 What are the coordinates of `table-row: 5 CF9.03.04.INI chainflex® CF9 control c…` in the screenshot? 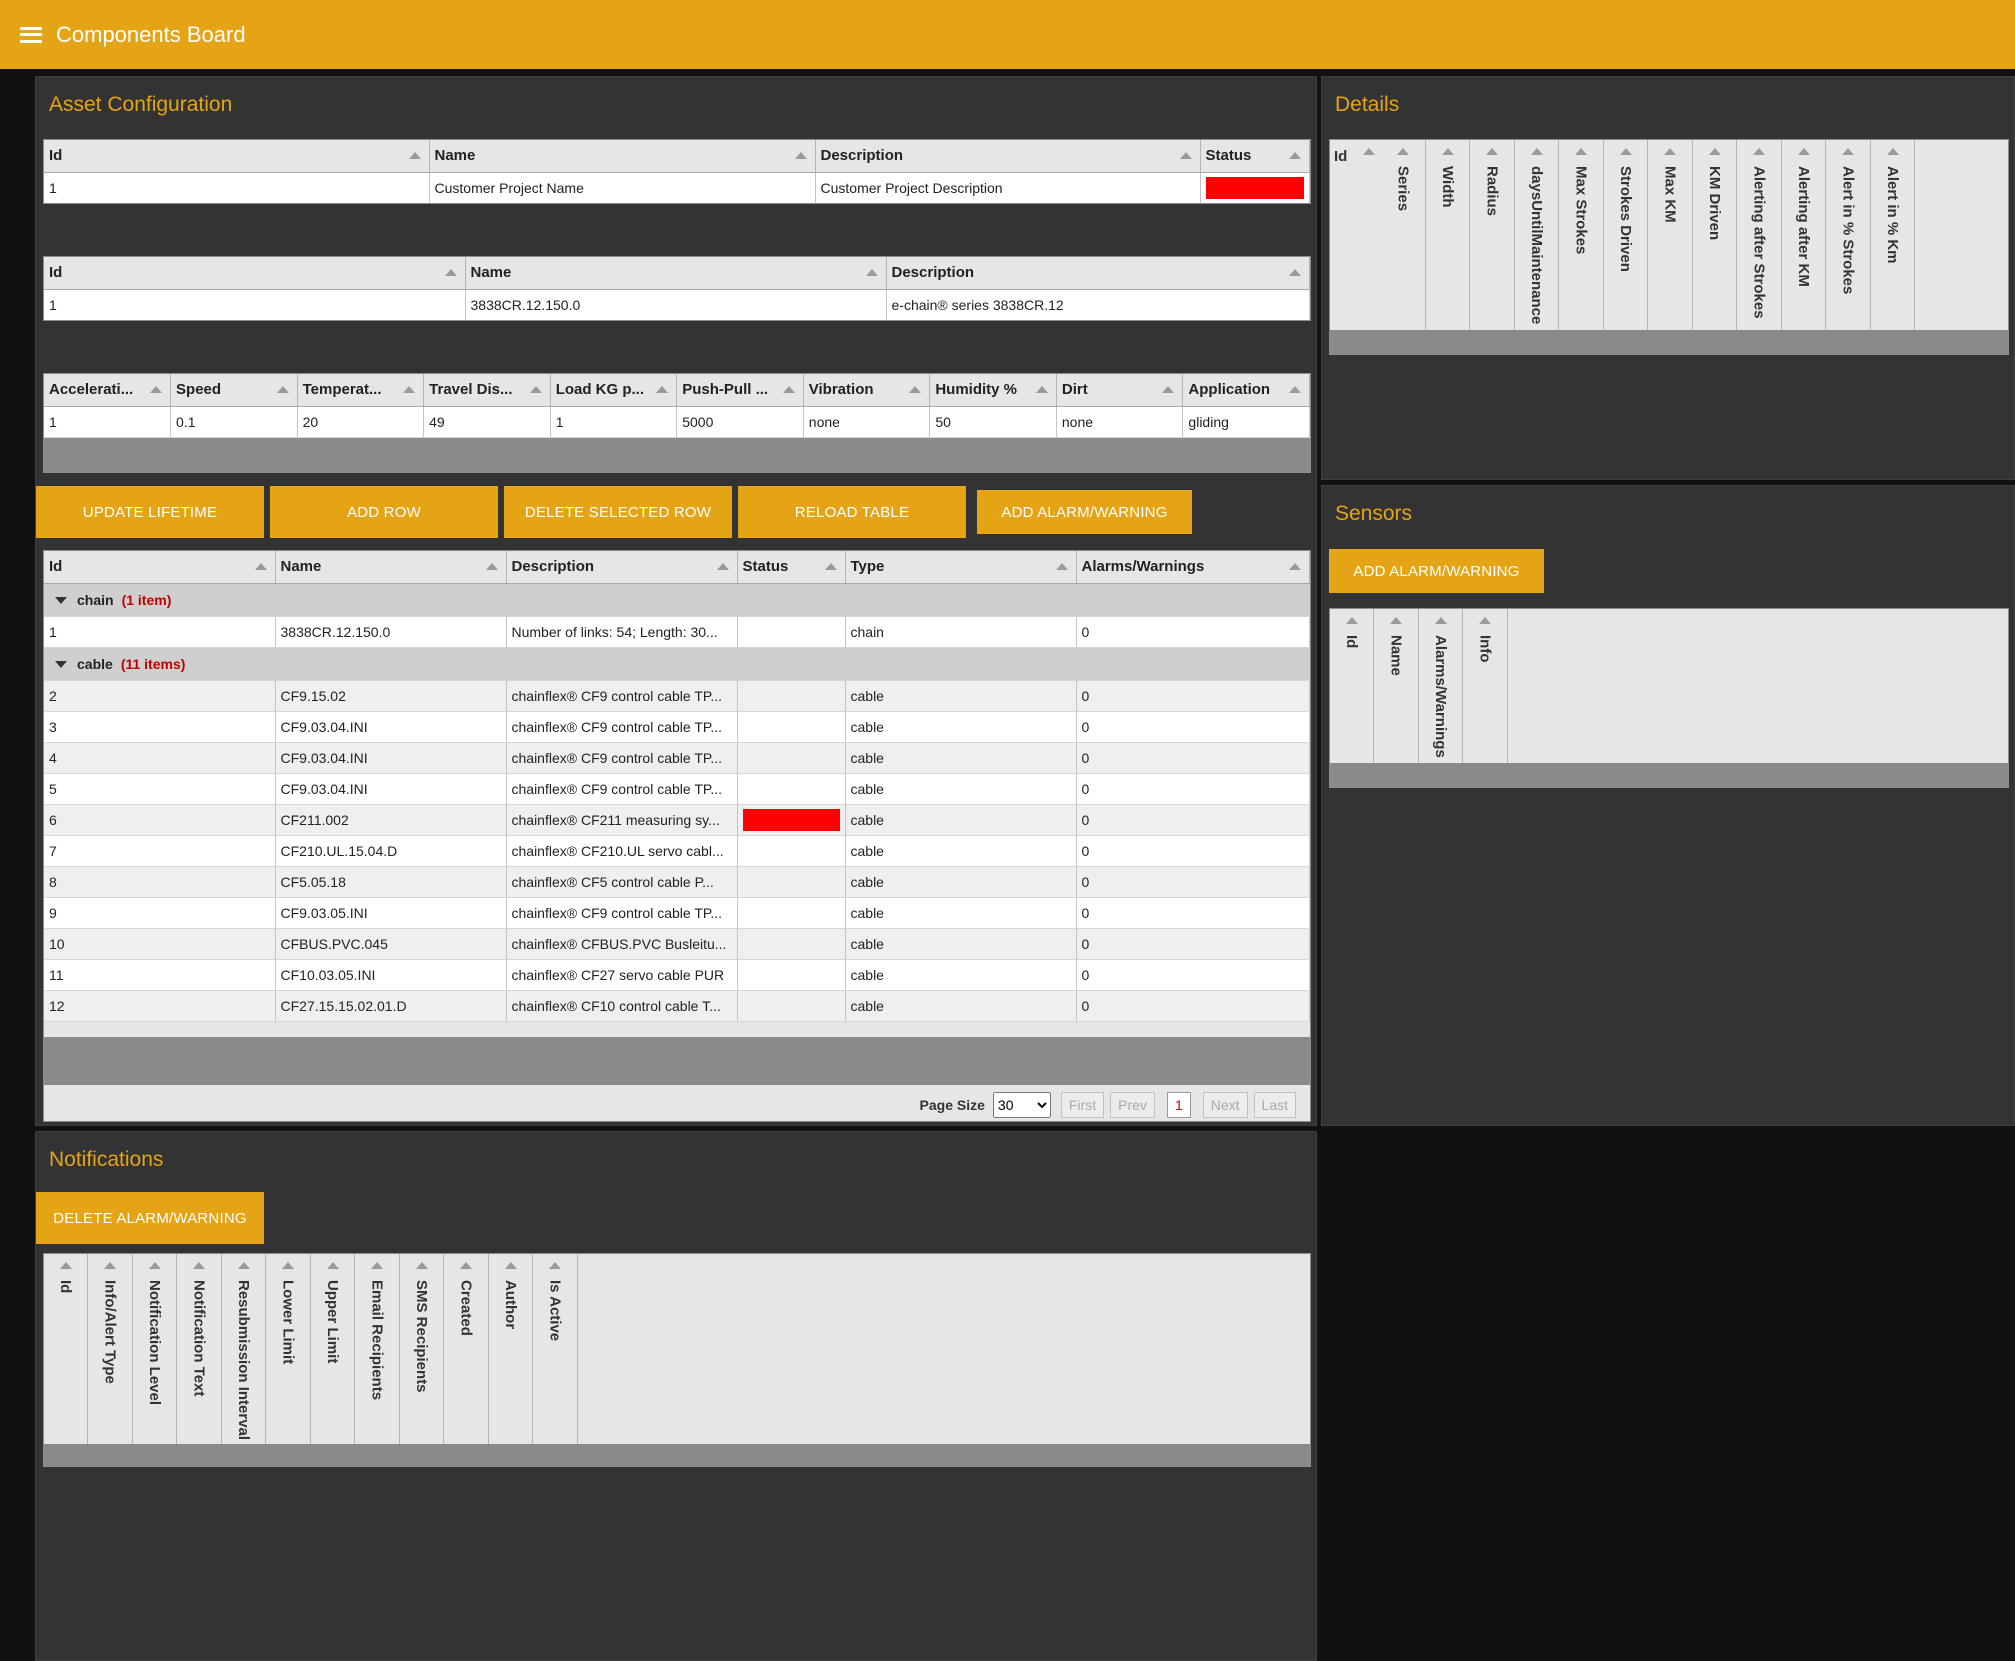 It's located at (677, 789).